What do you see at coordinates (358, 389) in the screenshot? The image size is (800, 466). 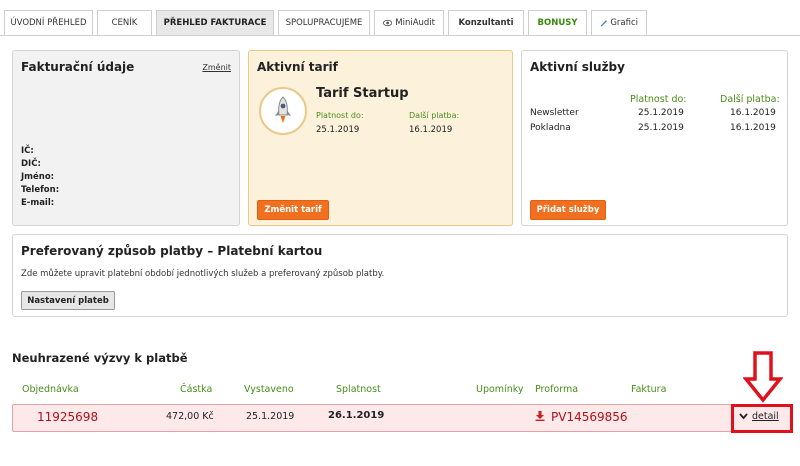 I see `col-due: Splatnost` at bounding box center [358, 389].